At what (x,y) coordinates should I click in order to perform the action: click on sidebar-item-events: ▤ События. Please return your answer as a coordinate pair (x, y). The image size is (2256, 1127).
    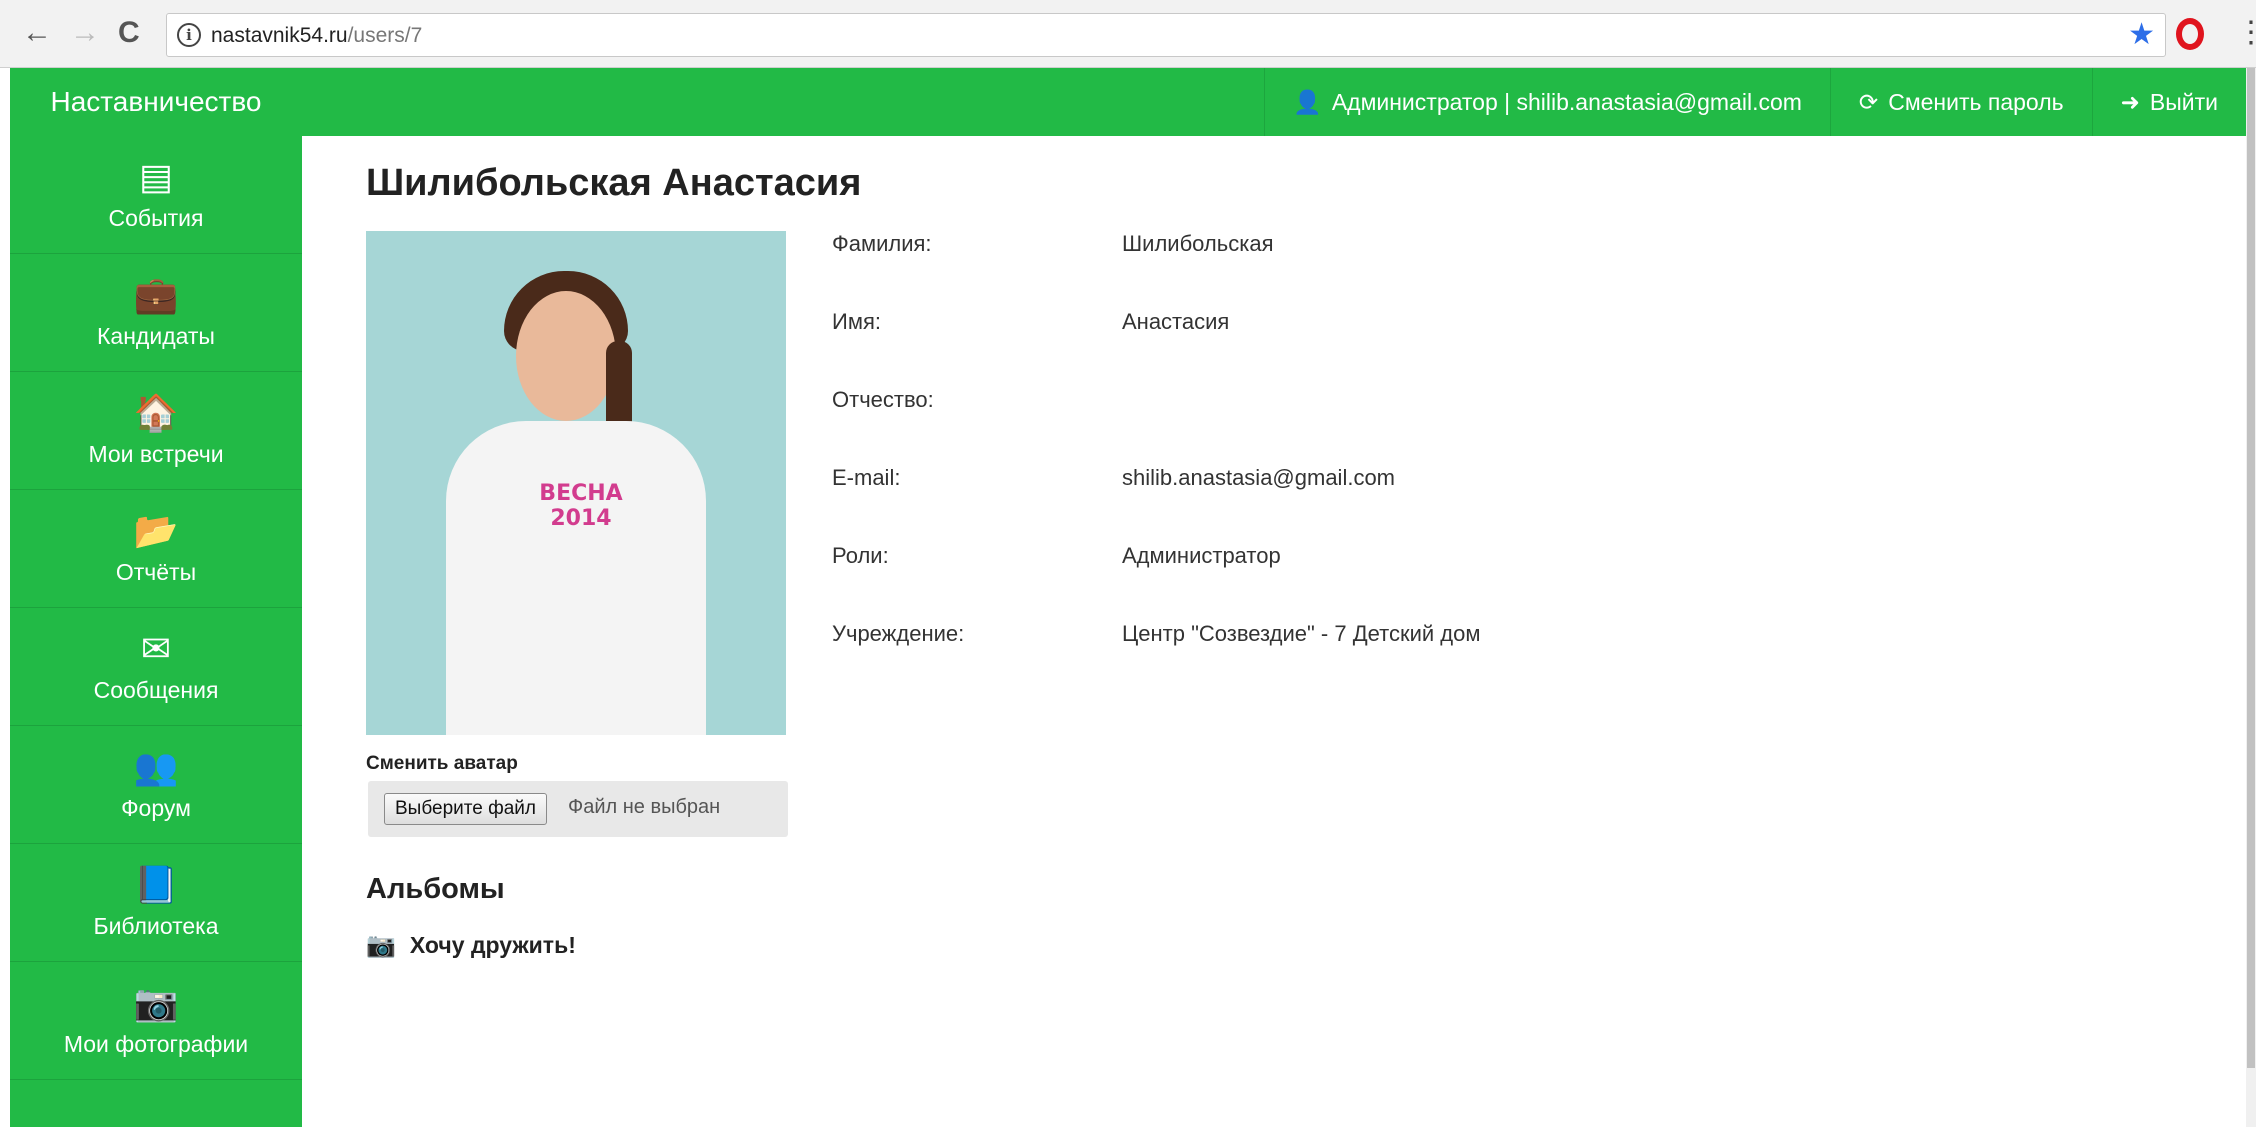
    Looking at the image, I should click on (156, 195).